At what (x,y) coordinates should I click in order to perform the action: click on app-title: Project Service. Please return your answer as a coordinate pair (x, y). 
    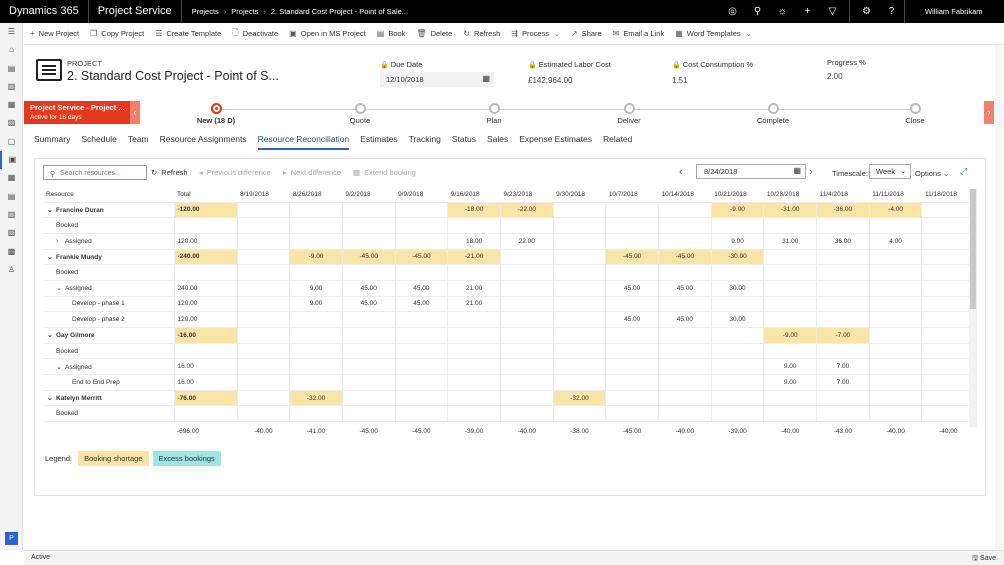
    Looking at the image, I should click on (135, 11).